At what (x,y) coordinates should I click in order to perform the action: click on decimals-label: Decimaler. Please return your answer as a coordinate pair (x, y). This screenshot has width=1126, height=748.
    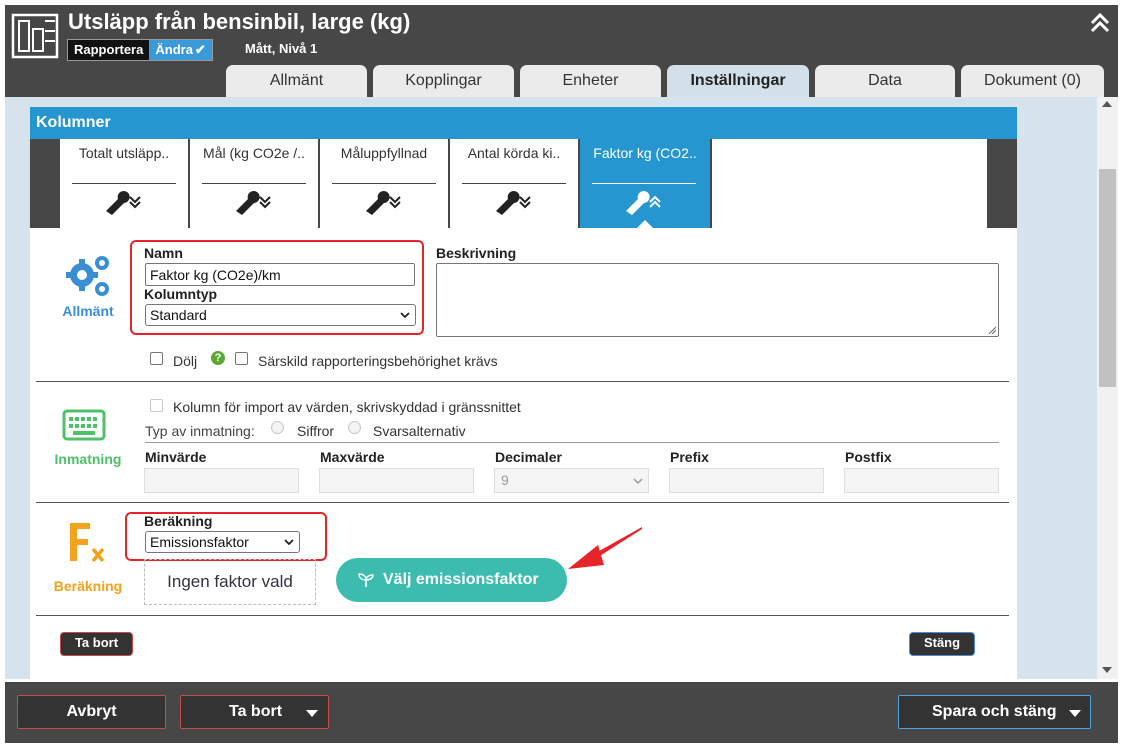
    Looking at the image, I should click on (528, 457).